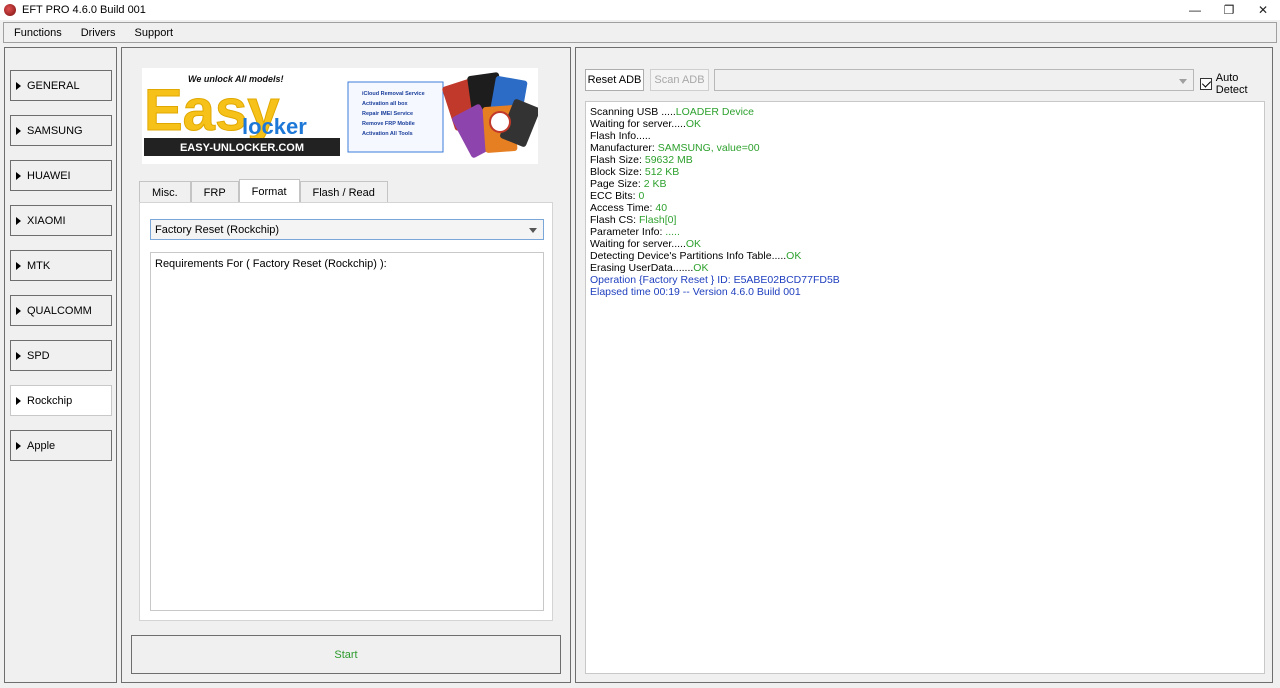 The width and height of the screenshot is (1280, 688). Describe the element at coordinates (10, 10) in the screenshot. I see `app-logo-icon` at that location.